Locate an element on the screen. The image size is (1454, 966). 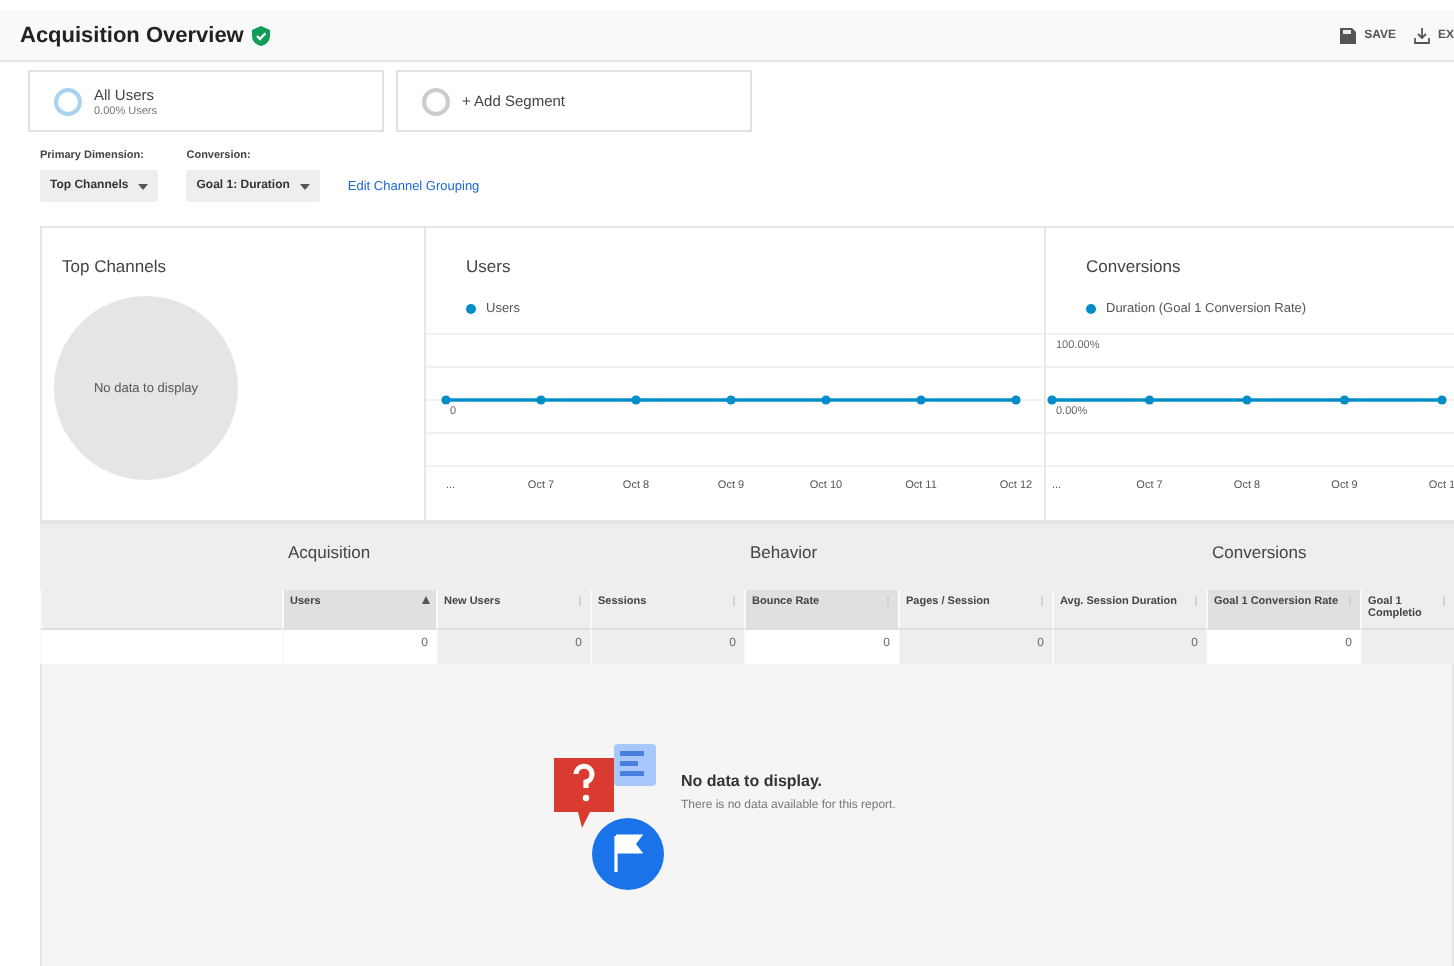
column-group-heading: Behavior is located at coordinates (784, 552).